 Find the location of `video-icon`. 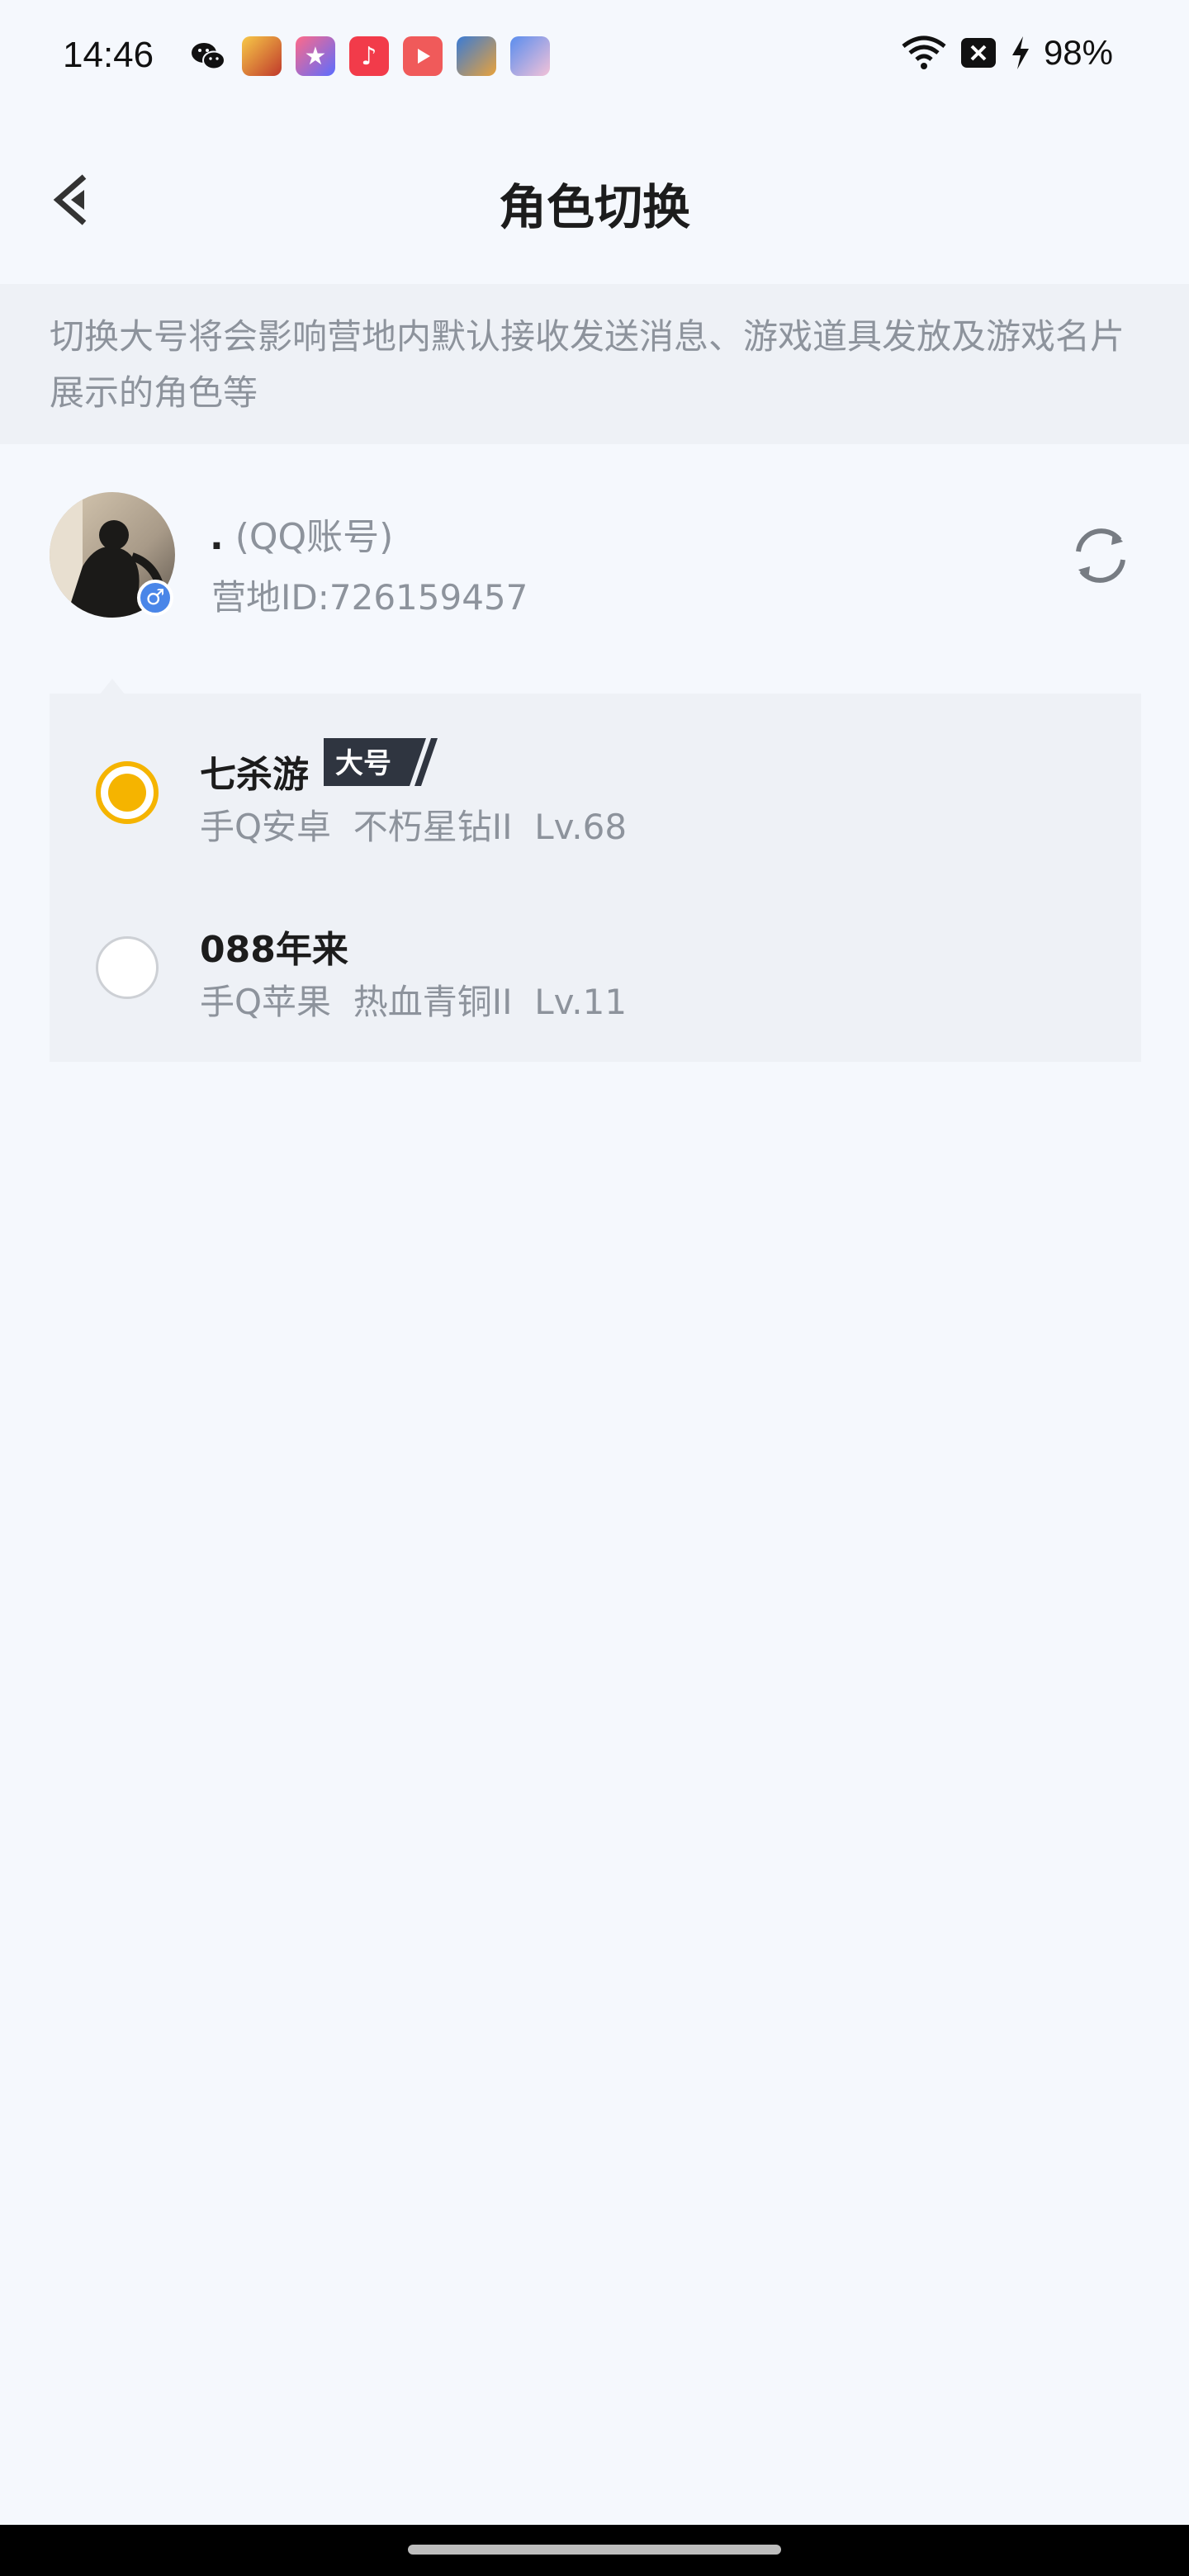

video-icon is located at coordinates (423, 56).